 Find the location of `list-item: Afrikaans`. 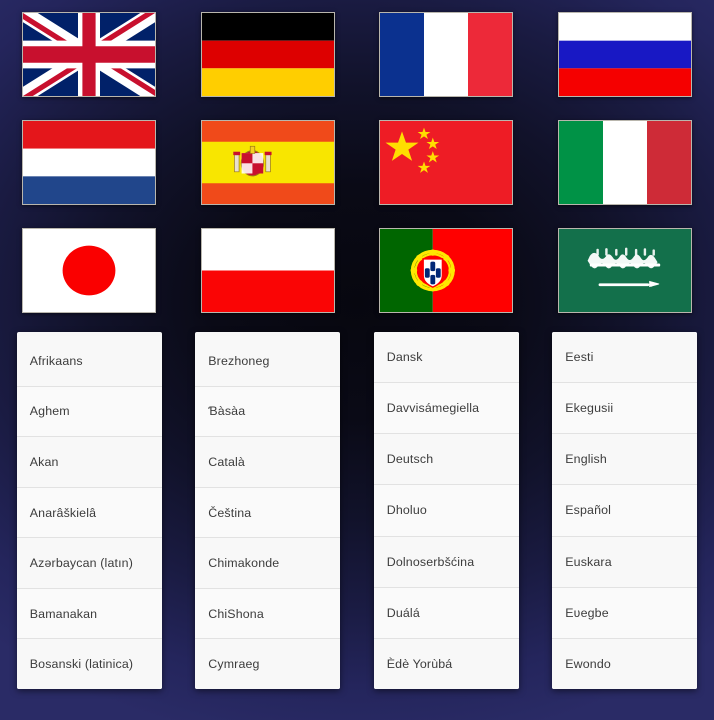

list-item: Afrikaans is located at coordinates (89, 361).